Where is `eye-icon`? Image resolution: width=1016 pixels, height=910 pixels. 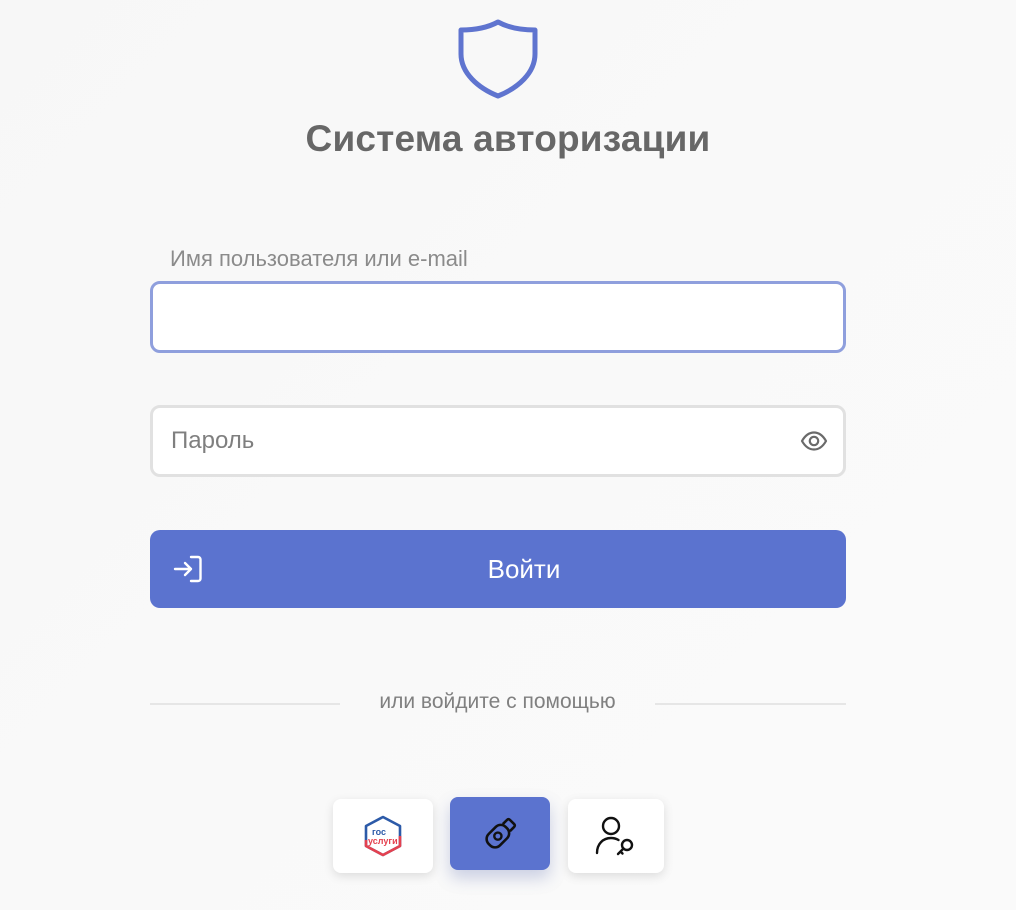
eye-icon is located at coordinates (814, 441).